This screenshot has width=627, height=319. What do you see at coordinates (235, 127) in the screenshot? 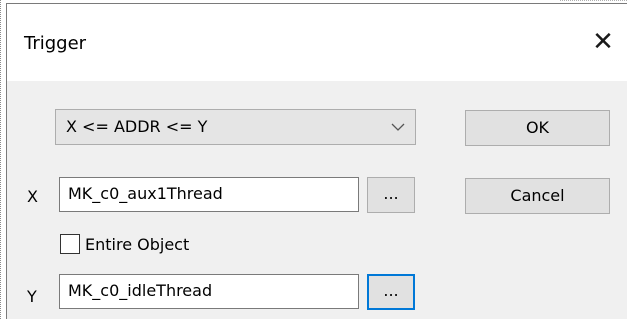
I see `condition-select: X <= ADDR <= Y` at bounding box center [235, 127].